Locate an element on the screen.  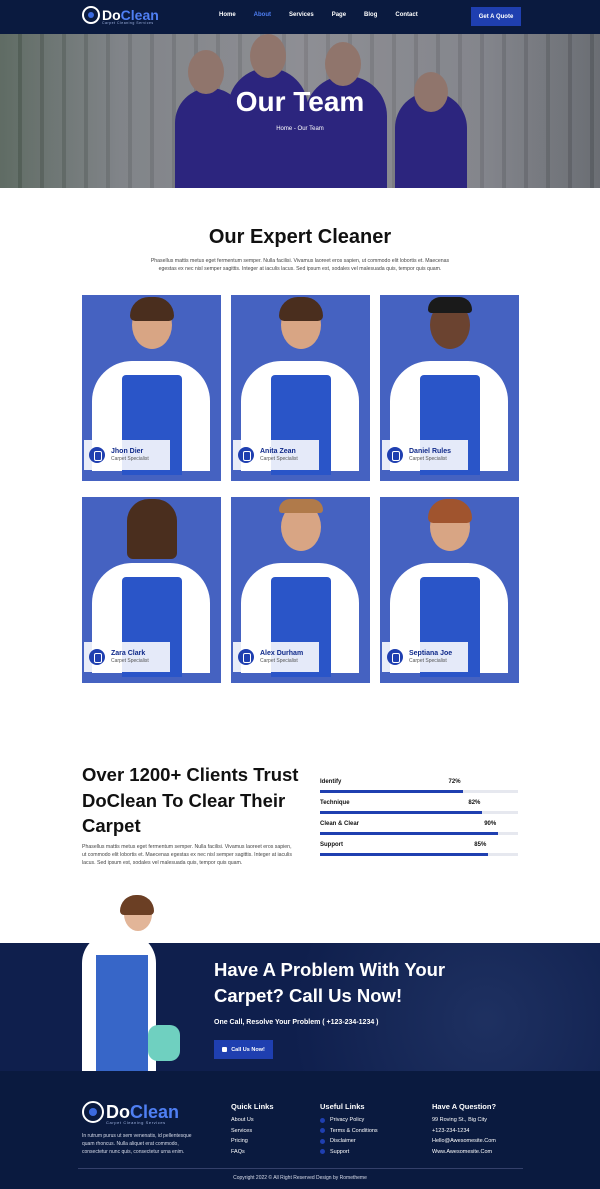
useful-links-title: Useful Links is located at coordinates (342, 1106).